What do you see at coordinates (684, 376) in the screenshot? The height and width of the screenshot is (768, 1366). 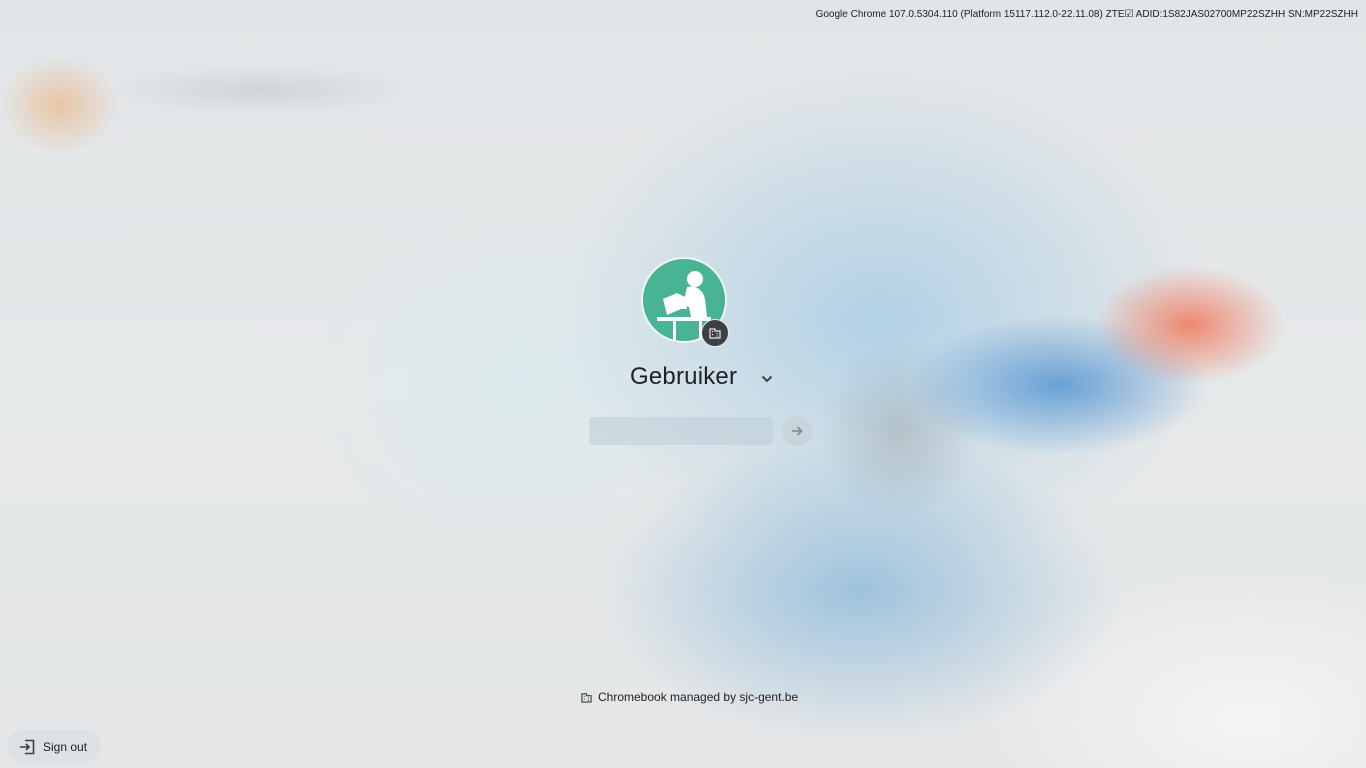 I see `user-name: Gebruiker` at bounding box center [684, 376].